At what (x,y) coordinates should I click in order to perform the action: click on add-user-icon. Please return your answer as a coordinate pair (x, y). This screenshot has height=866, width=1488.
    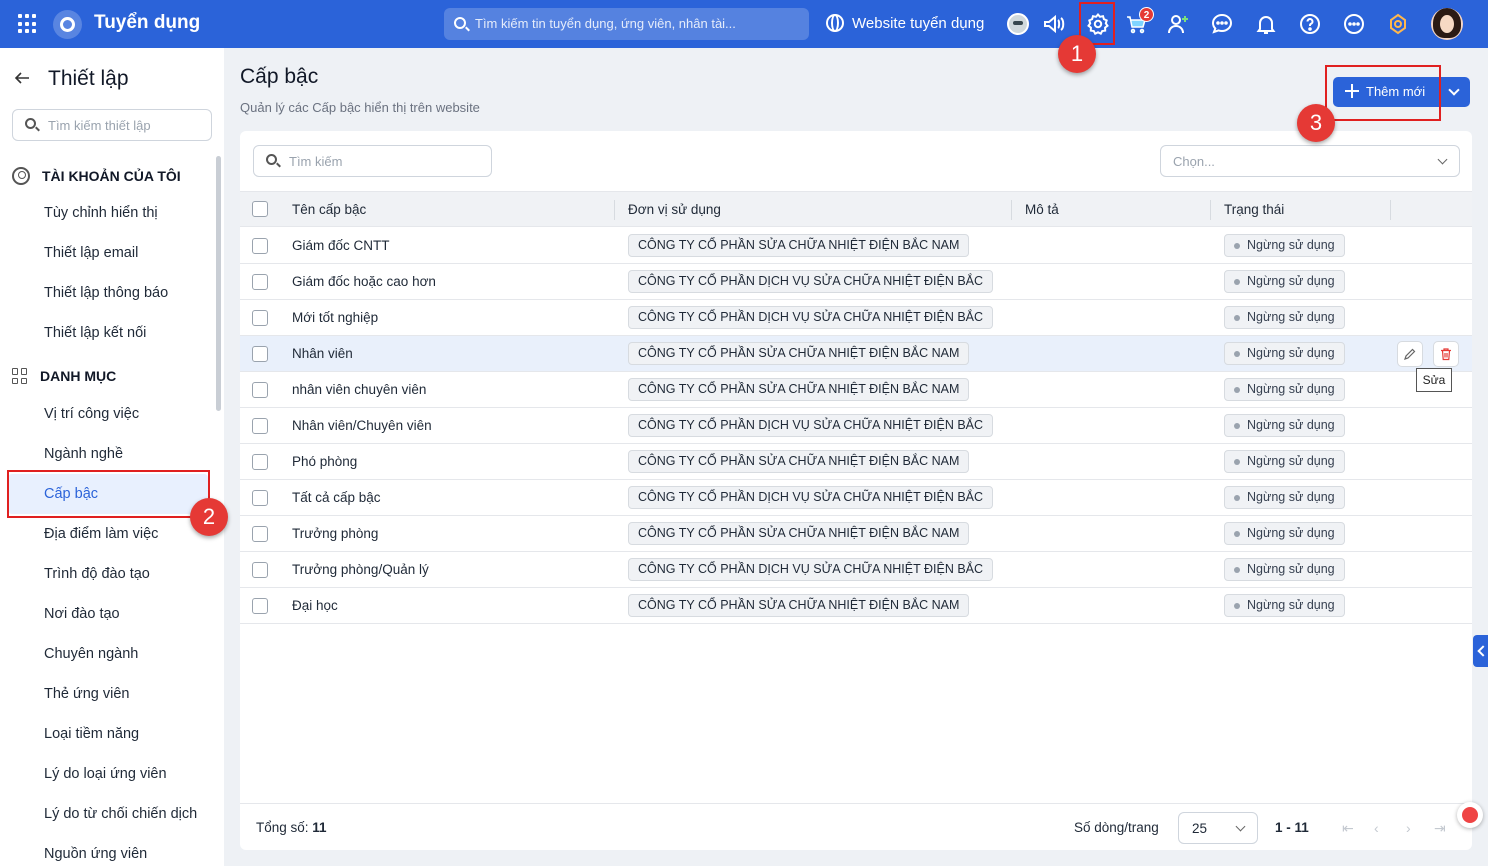
    Looking at the image, I should click on (1178, 24).